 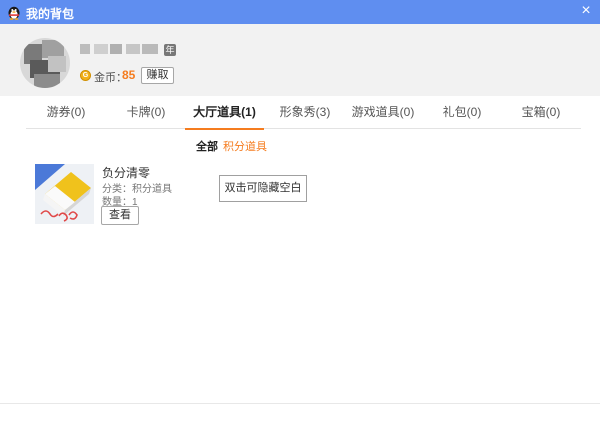 I want to click on tab-chests: 宝箱(0), so click(x=541, y=112).